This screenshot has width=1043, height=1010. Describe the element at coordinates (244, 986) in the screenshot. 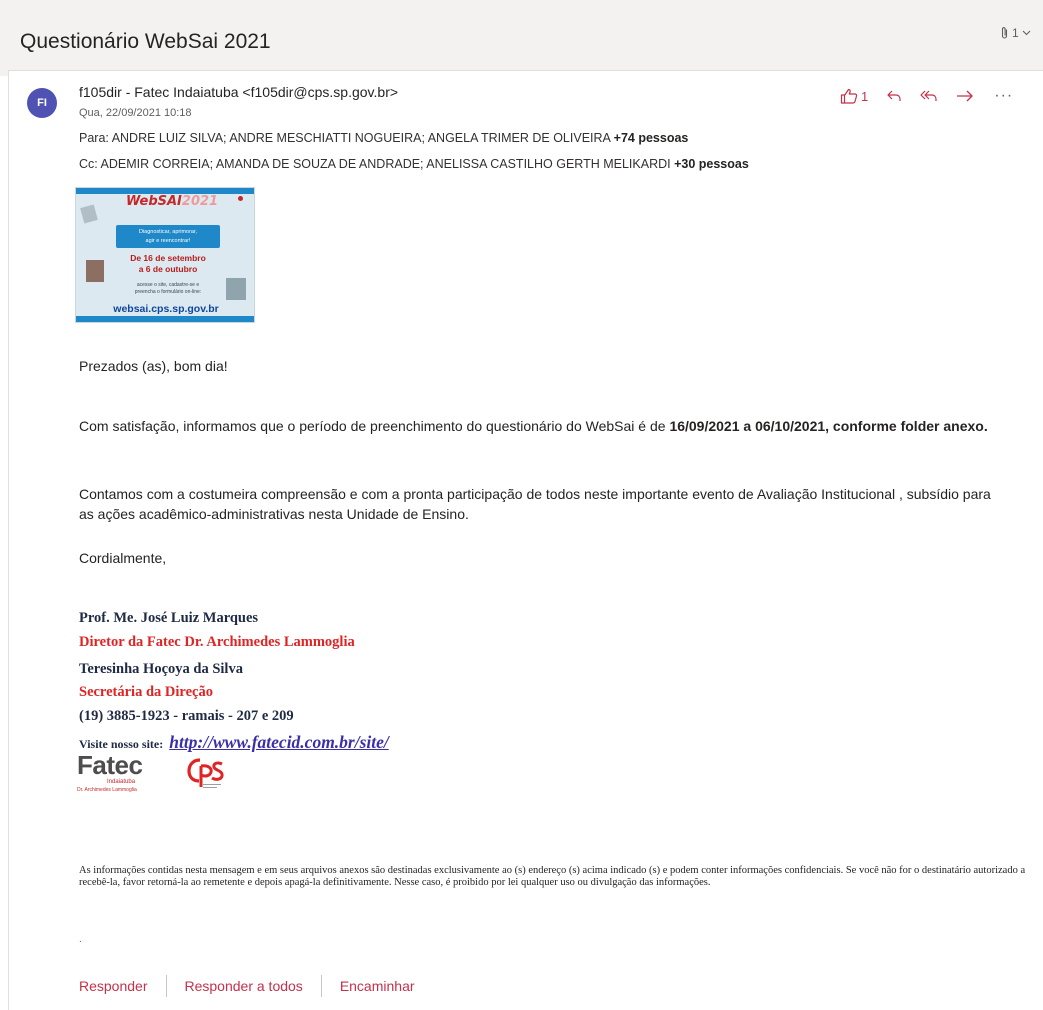

I see `reply-all-button: Responder a todos` at that location.